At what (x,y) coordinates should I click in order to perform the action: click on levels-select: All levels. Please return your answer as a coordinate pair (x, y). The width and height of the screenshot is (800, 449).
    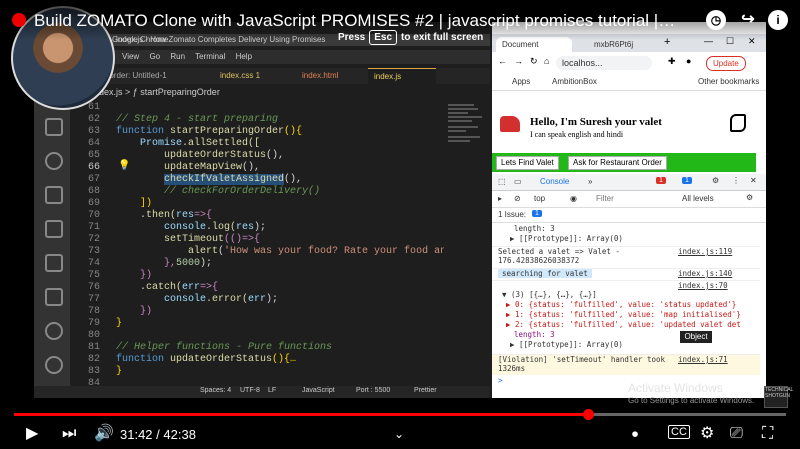
    Looking at the image, I should click on (698, 198).